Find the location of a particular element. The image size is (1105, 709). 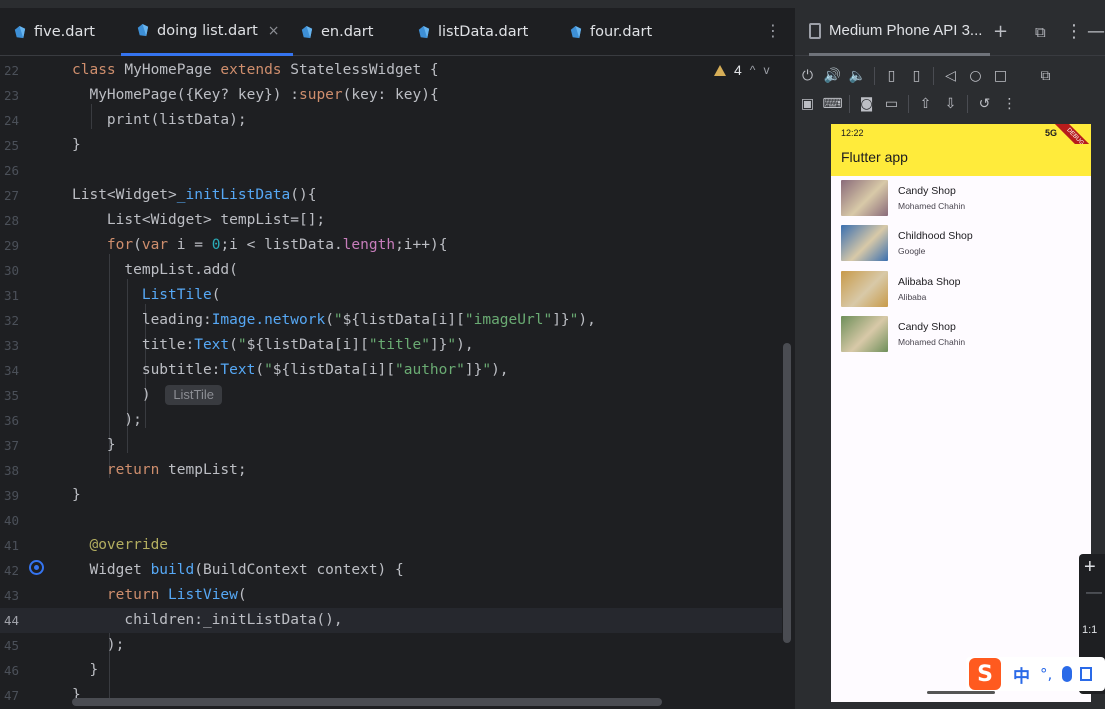

gesture-home-bar is located at coordinates (961, 692).